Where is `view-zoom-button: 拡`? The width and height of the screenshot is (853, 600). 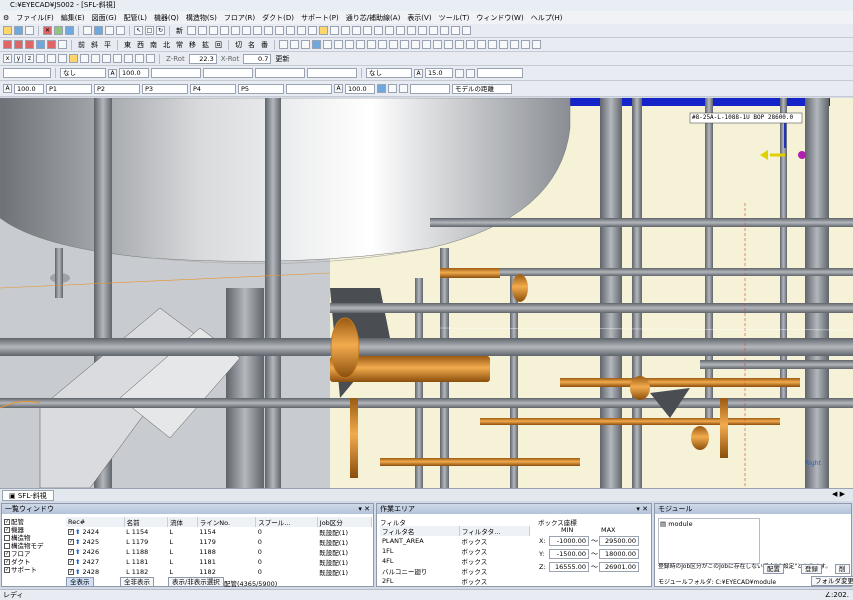
view-zoom-button: 拡 is located at coordinates (205, 45).